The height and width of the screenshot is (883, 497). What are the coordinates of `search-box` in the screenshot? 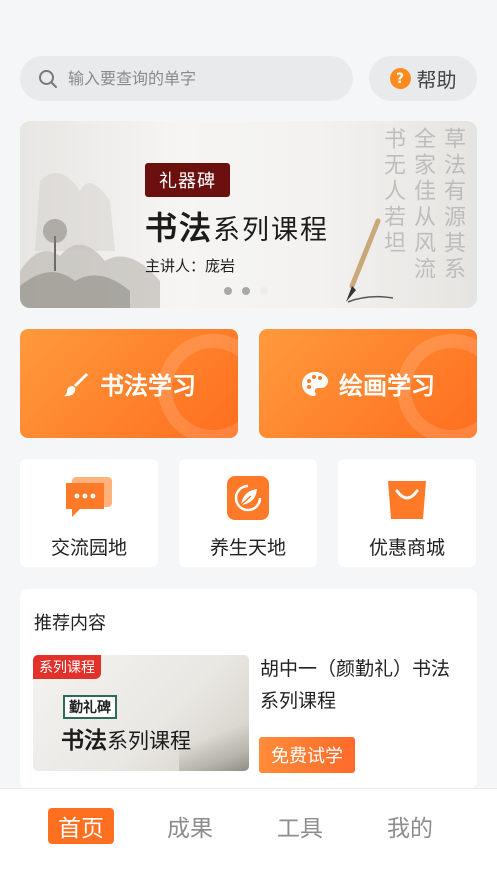 It's located at (186, 78).